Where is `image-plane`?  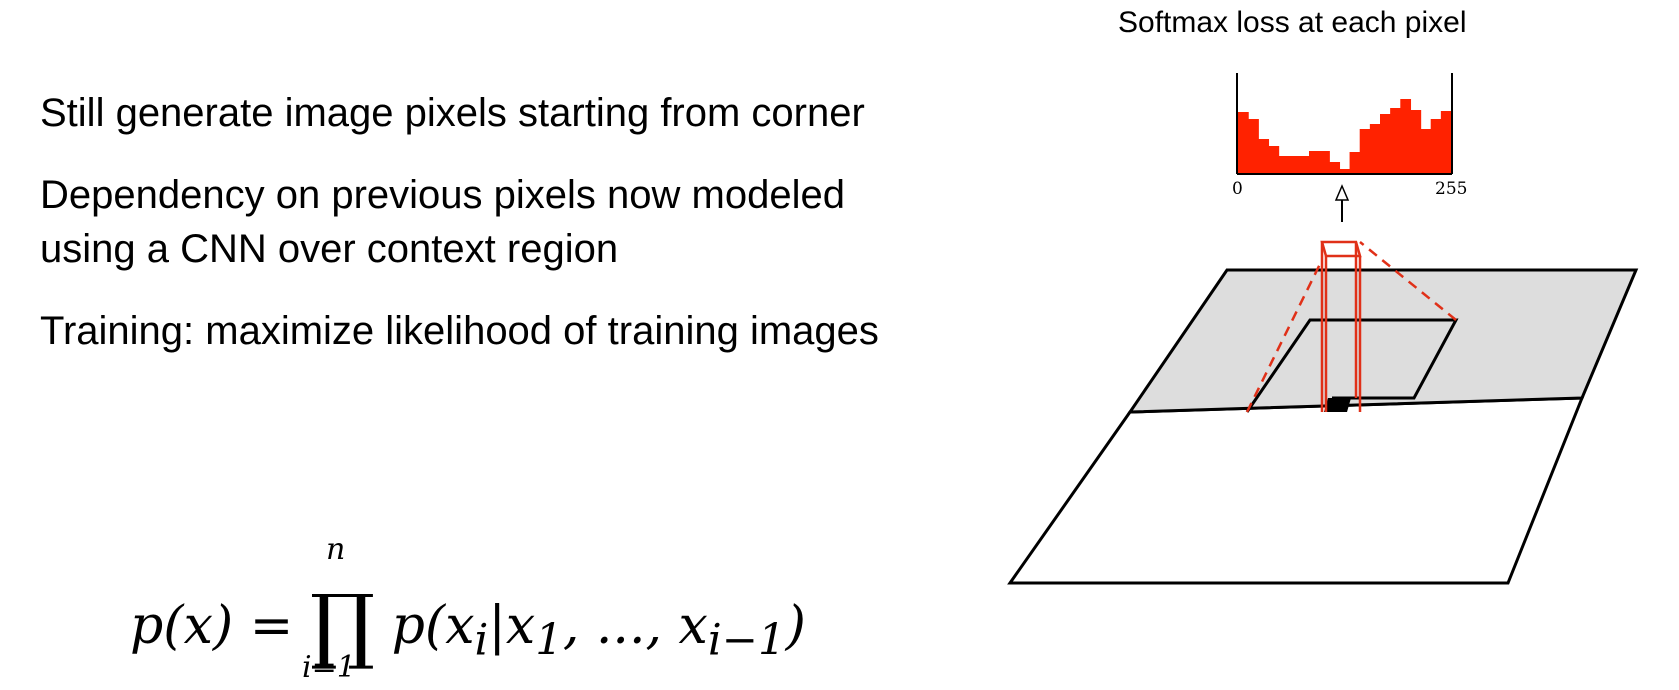 image-plane is located at coordinates (1296, 490).